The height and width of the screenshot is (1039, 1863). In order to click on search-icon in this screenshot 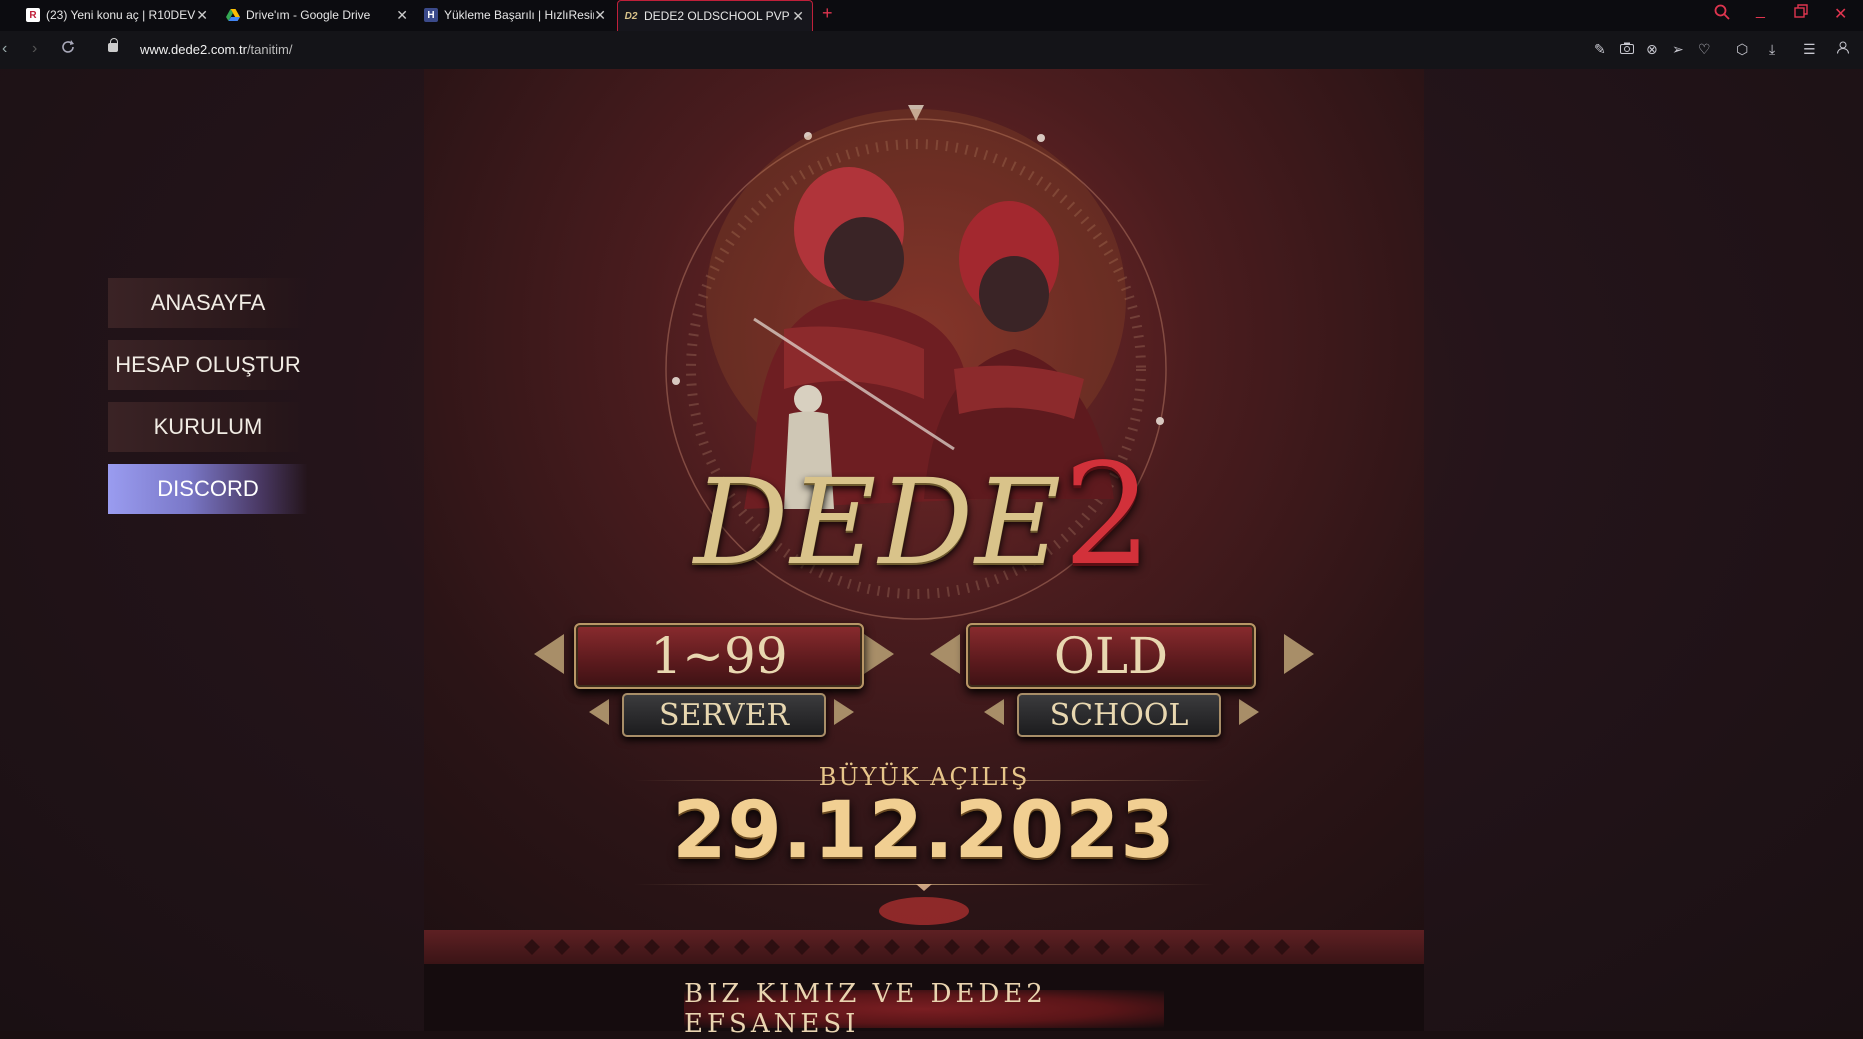, I will do `click(1722, 14)`.